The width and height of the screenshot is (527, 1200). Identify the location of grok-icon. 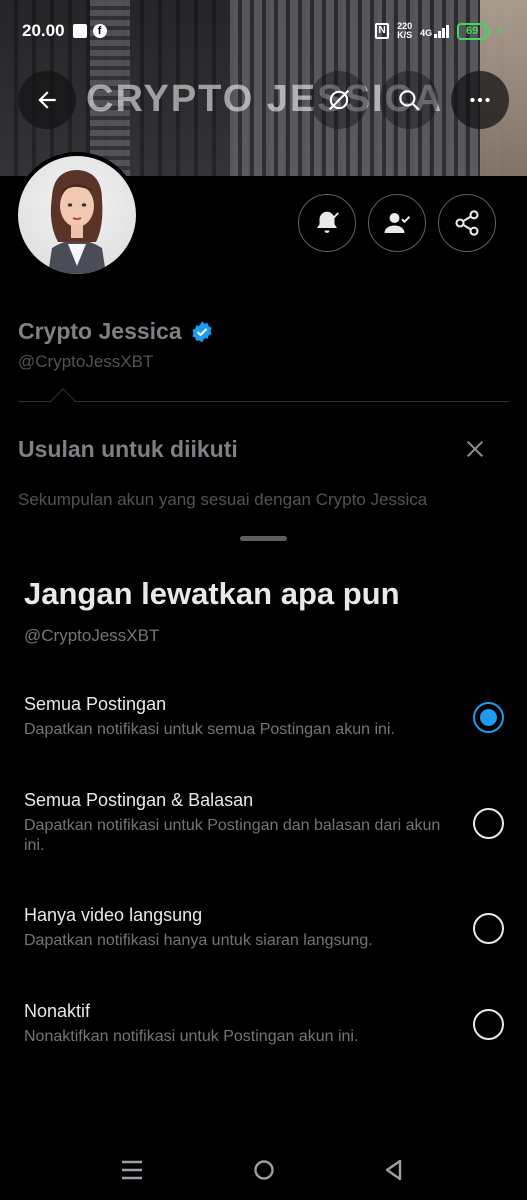
(339, 100).